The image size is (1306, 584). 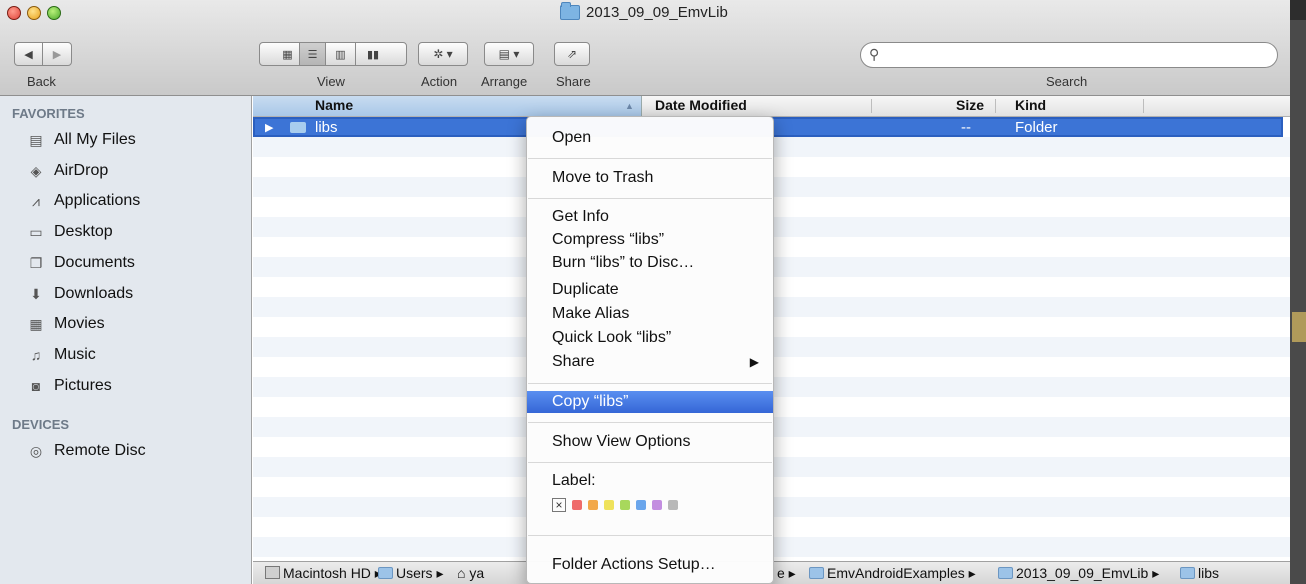 I want to click on menu-item-show-view-options: Show View Options, so click(x=650, y=442).